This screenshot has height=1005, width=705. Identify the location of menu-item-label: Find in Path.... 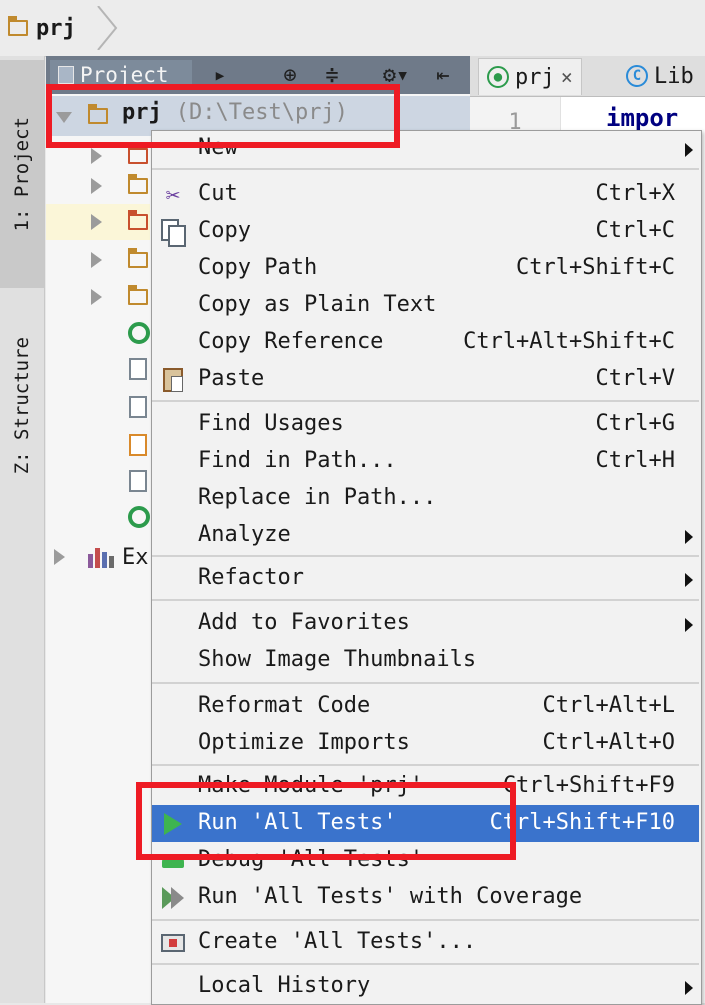
(297, 460).